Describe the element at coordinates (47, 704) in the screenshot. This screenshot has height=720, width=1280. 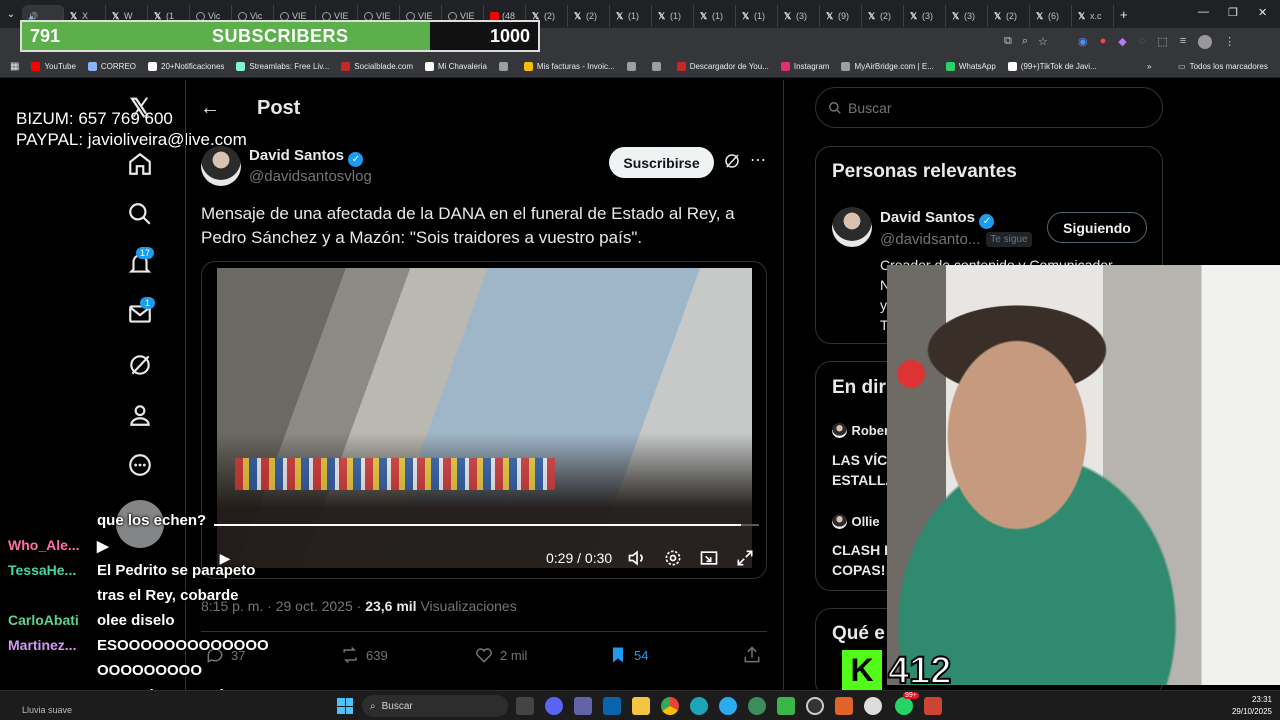
I see `weather-widget: Lluvia suave` at that location.